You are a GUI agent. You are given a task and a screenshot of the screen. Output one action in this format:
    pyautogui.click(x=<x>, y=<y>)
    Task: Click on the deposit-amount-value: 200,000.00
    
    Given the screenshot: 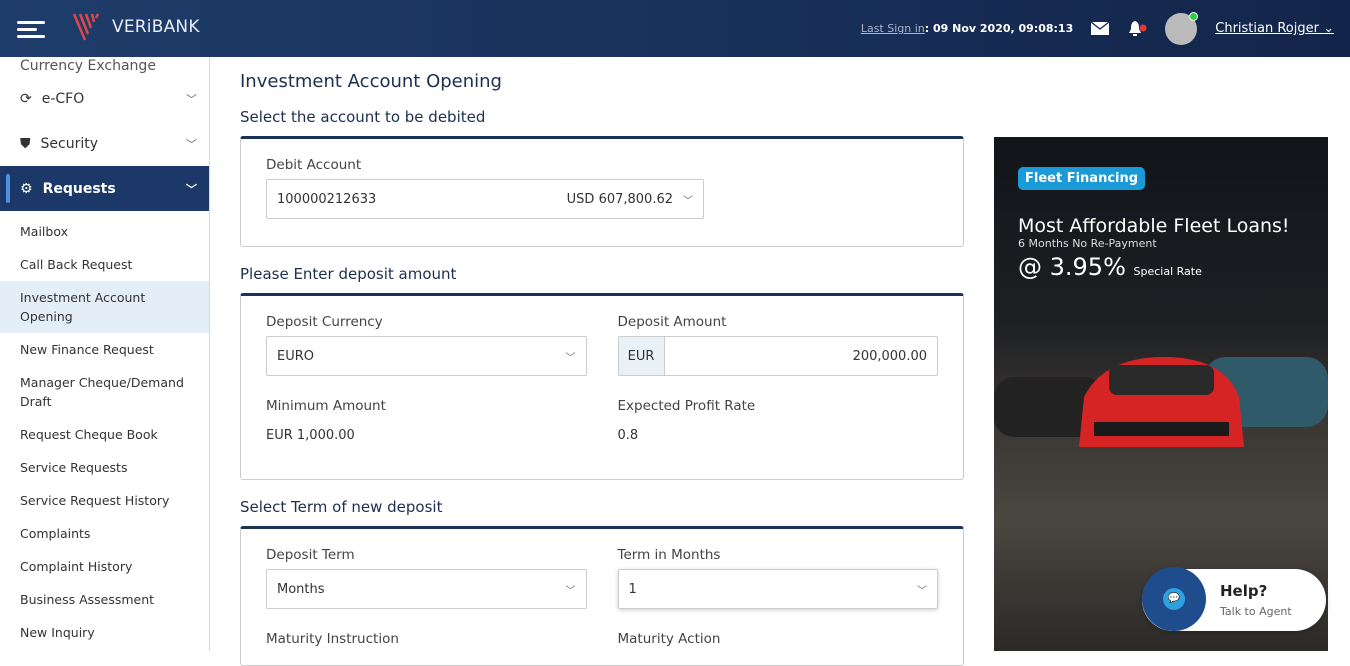 What is the action you would take?
    pyautogui.click(x=889, y=356)
    